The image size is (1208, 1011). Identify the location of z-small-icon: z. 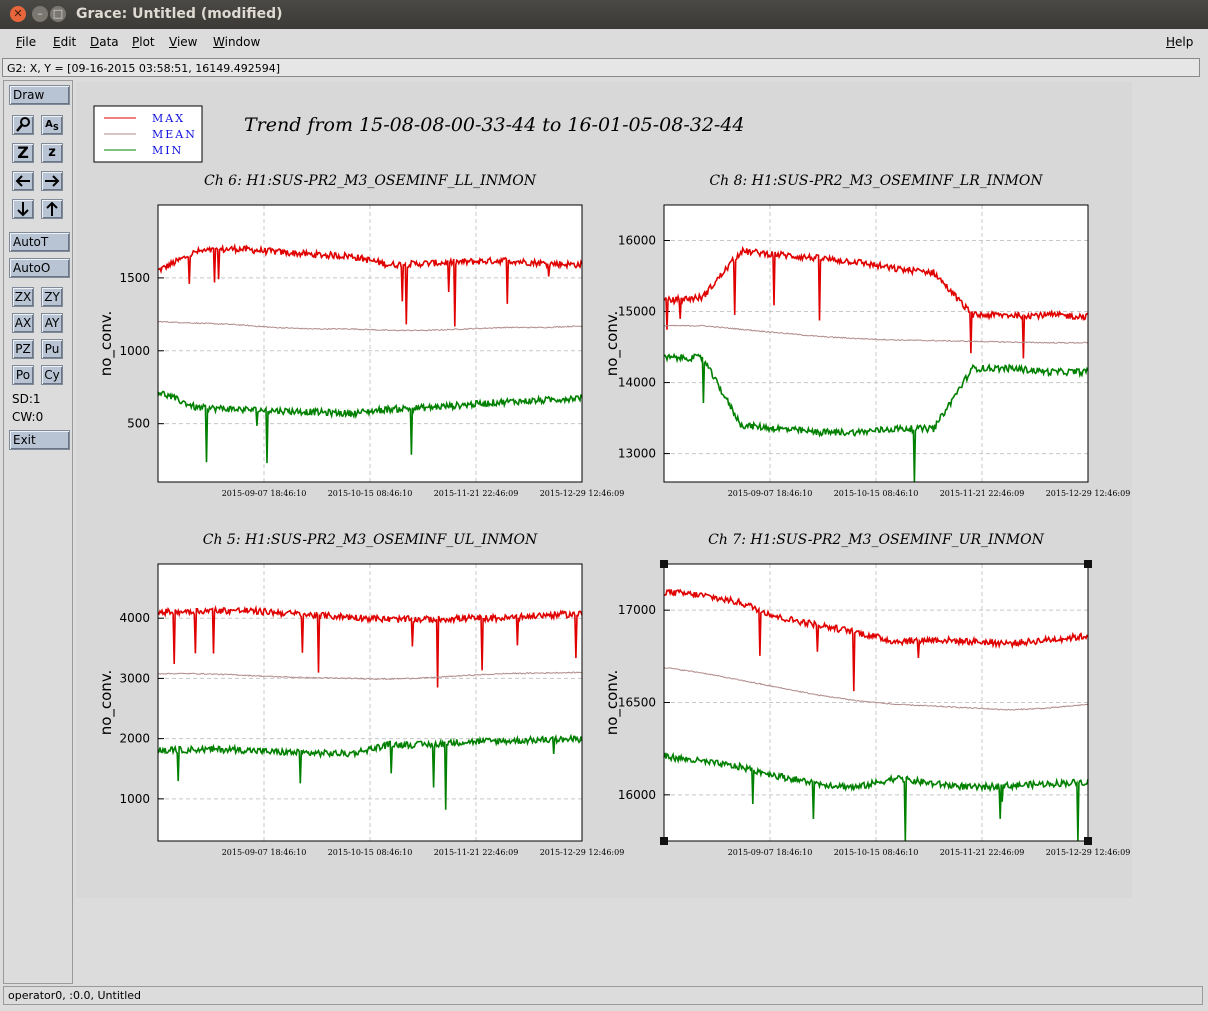
(52, 152).